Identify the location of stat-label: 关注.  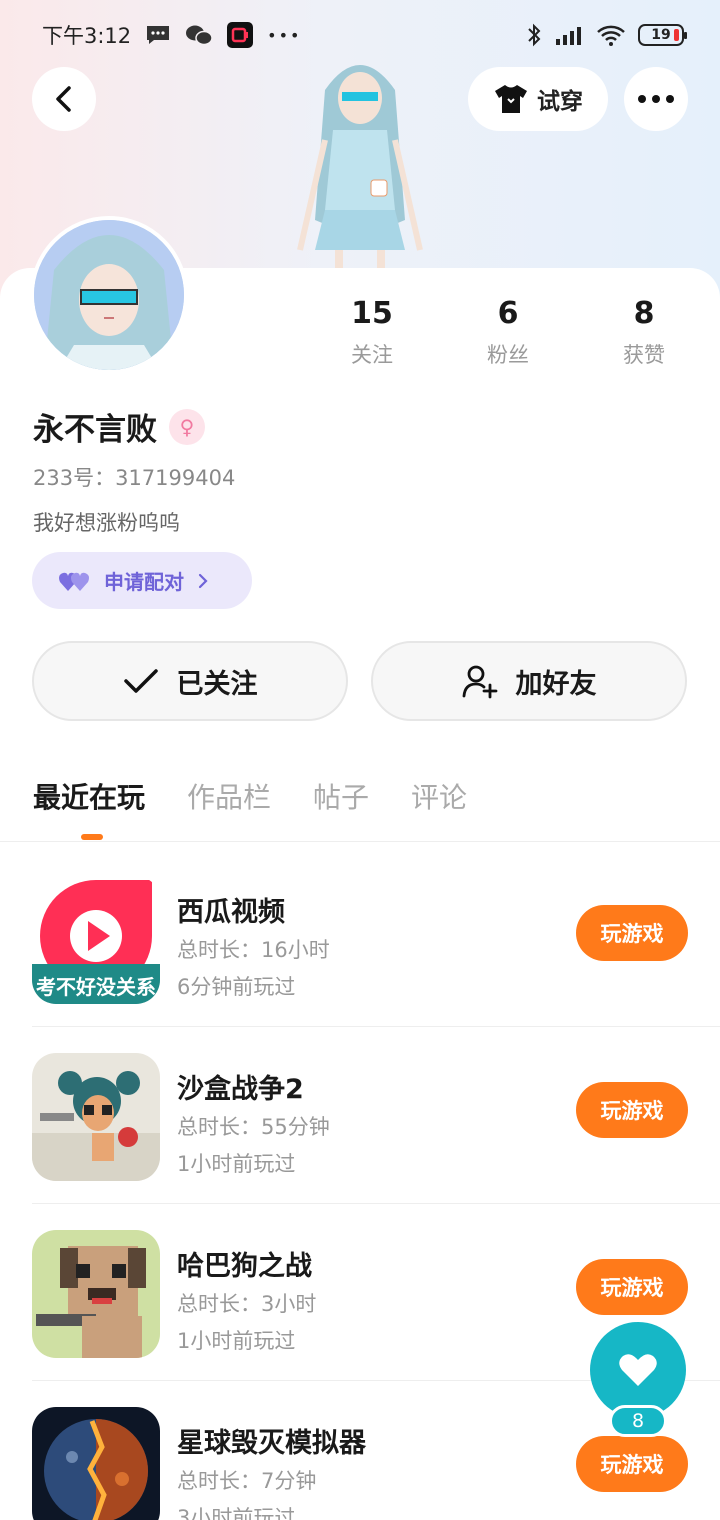
(372, 355).